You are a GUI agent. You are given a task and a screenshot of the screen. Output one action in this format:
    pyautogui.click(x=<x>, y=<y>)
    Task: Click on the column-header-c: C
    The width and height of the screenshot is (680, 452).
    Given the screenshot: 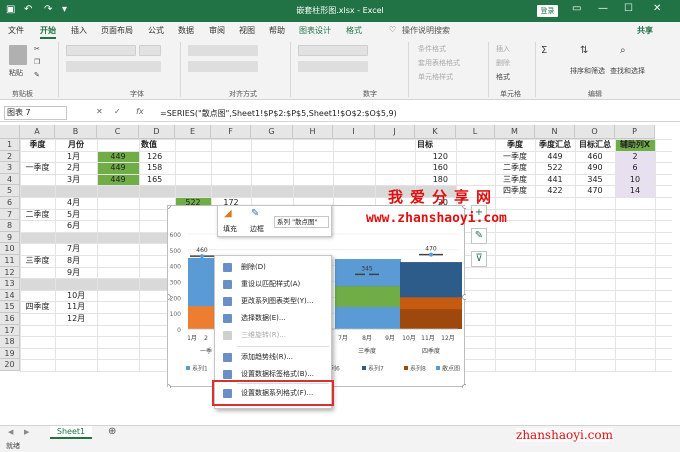 What is the action you would take?
    pyautogui.click(x=118, y=132)
    